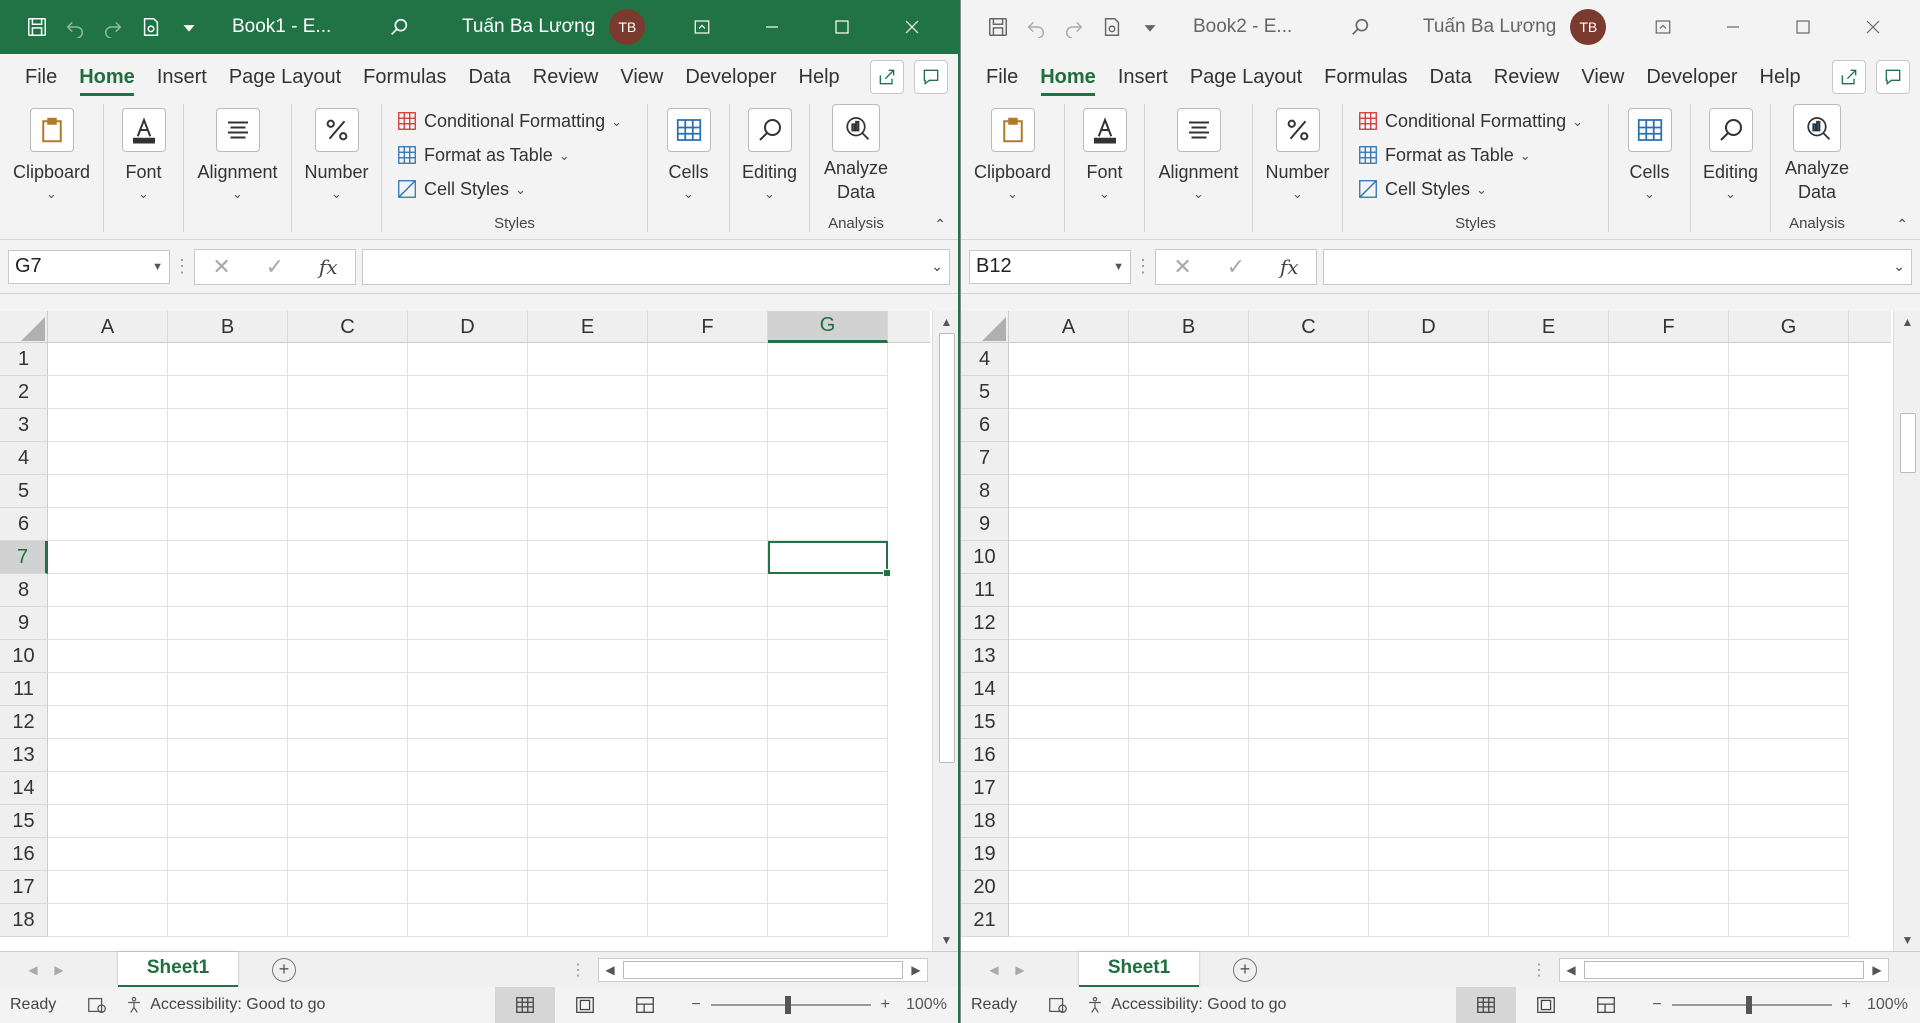 The width and height of the screenshot is (1920, 1023). What do you see at coordinates (1546, 1005) in the screenshot?
I see `page-layout-view-button` at bounding box center [1546, 1005].